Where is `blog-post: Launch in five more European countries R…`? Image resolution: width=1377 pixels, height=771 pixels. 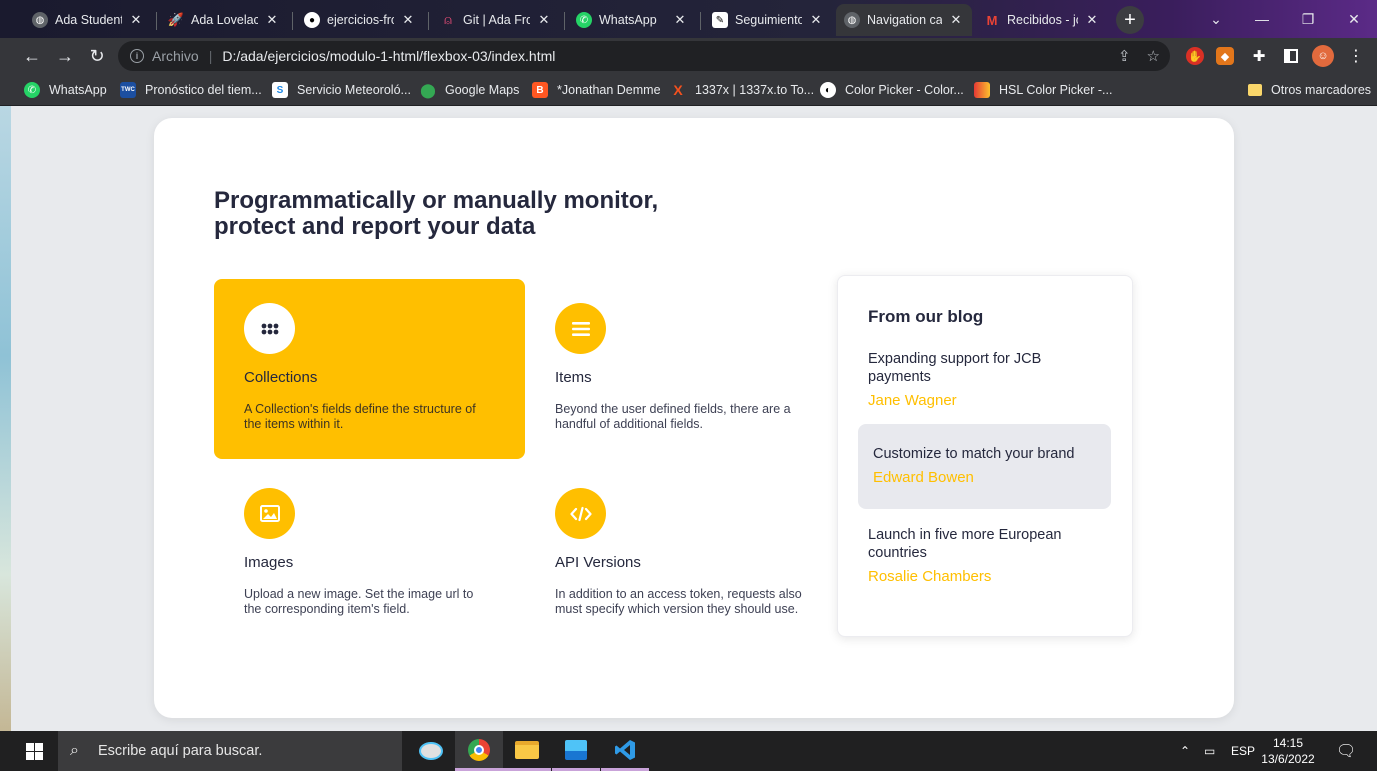
blog-post: Launch in five more European countries R… is located at coordinates (984, 555).